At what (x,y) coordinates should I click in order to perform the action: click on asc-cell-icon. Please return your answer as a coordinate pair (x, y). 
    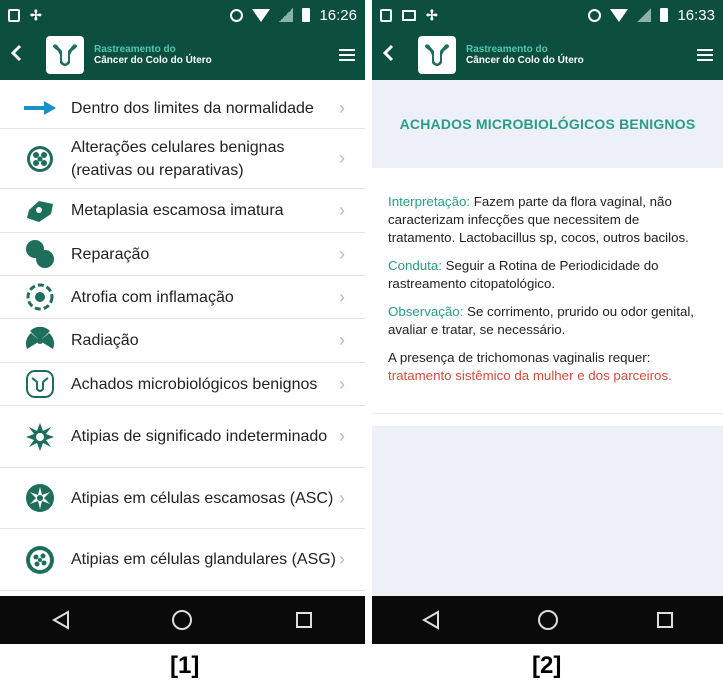
    Looking at the image, I should click on (40, 498).